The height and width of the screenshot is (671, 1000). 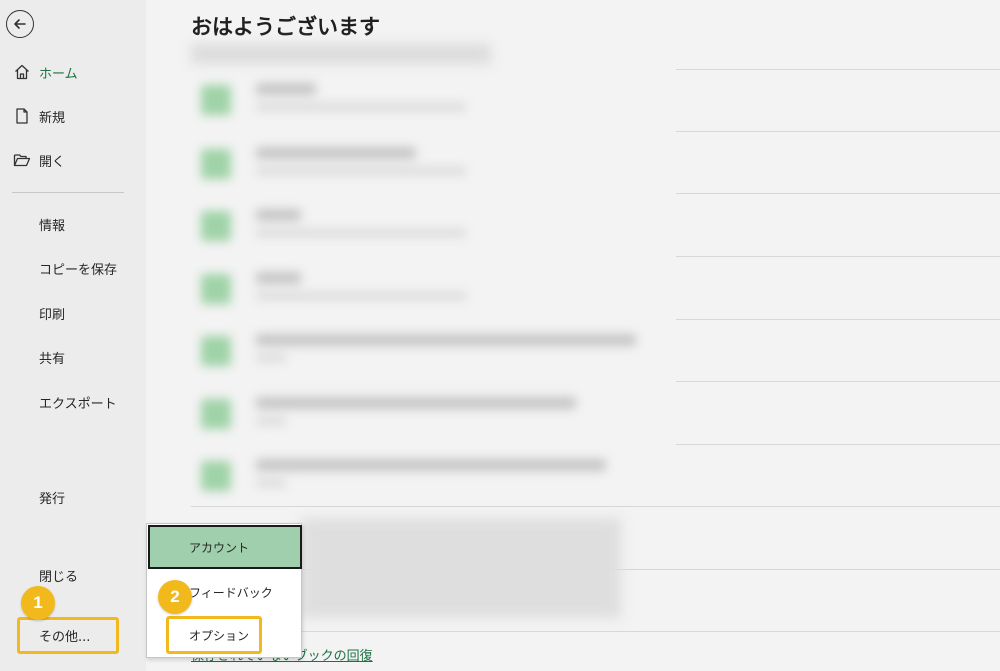 I want to click on menu-item-label: フィードバック, so click(x=231, y=592).